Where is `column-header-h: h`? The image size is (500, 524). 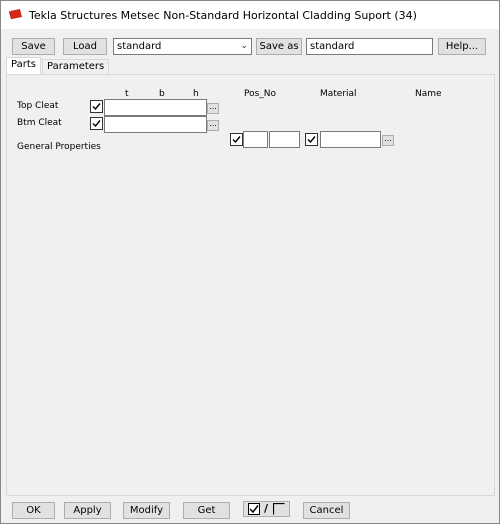 column-header-h: h is located at coordinates (196, 94).